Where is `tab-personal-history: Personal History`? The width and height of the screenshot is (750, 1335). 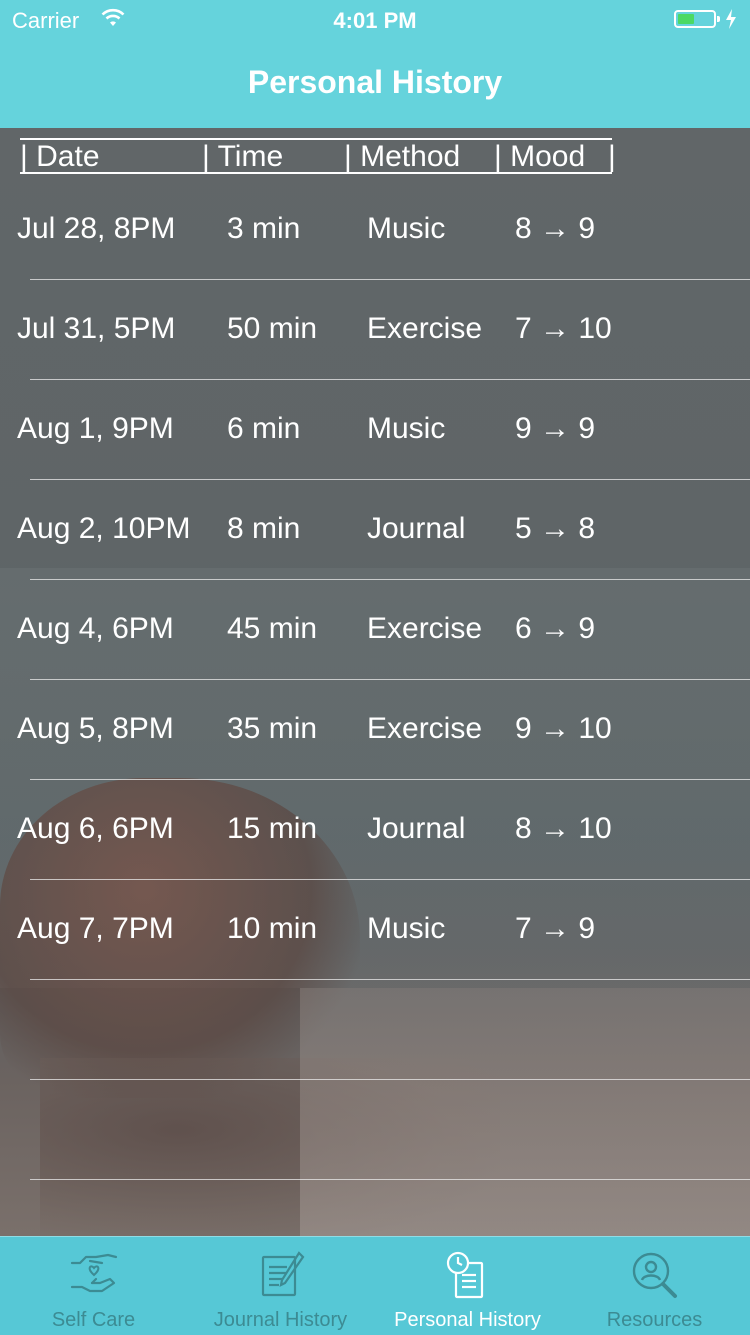
tab-personal-history: Personal History is located at coordinates (467, 1286).